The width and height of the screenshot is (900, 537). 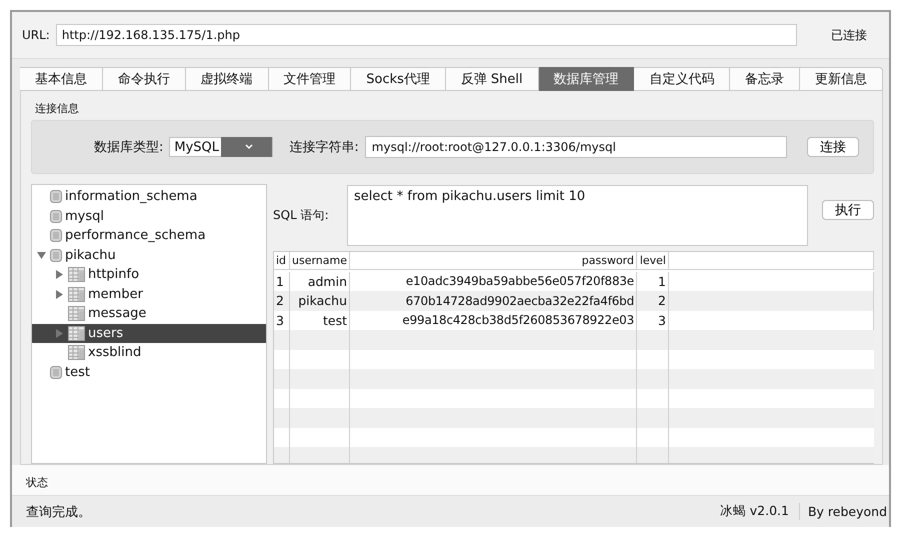 I want to click on tree-item: pikachu, so click(x=149, y=255).